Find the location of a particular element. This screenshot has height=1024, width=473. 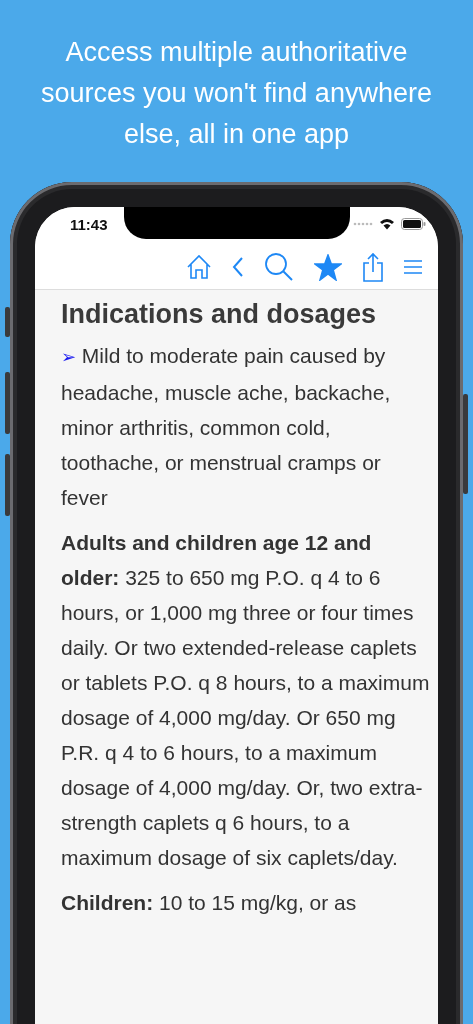

dosage-paragraph: Children: 10 to 15 mg/kg, or as is located at coordinates (209, 903).